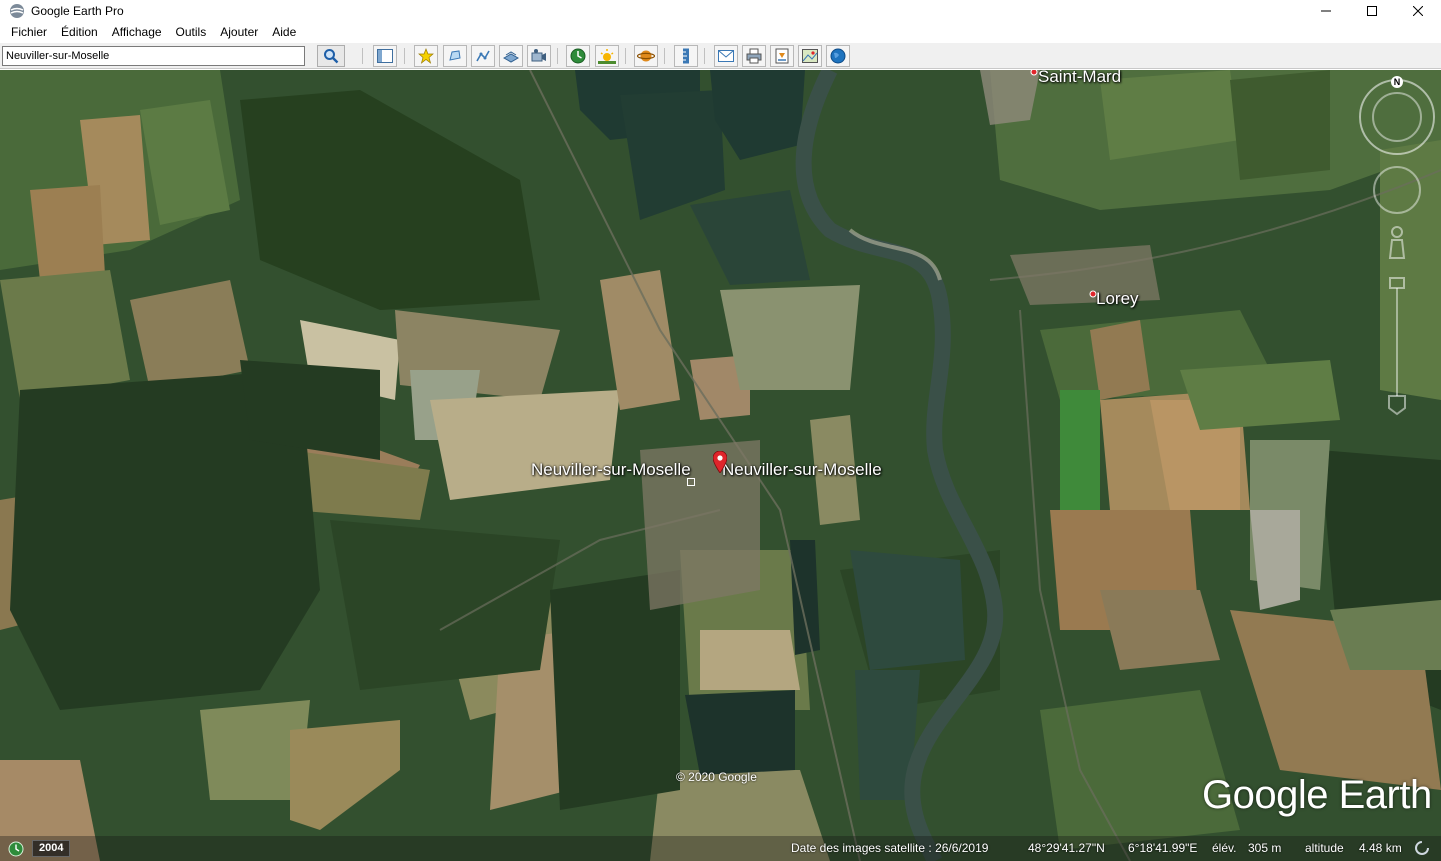 This screenshot has width=1441, height=861. Describe the element at coordinates (239, 32) in the screenshot. I see `menu-ajouter: Ajouter` at that location.